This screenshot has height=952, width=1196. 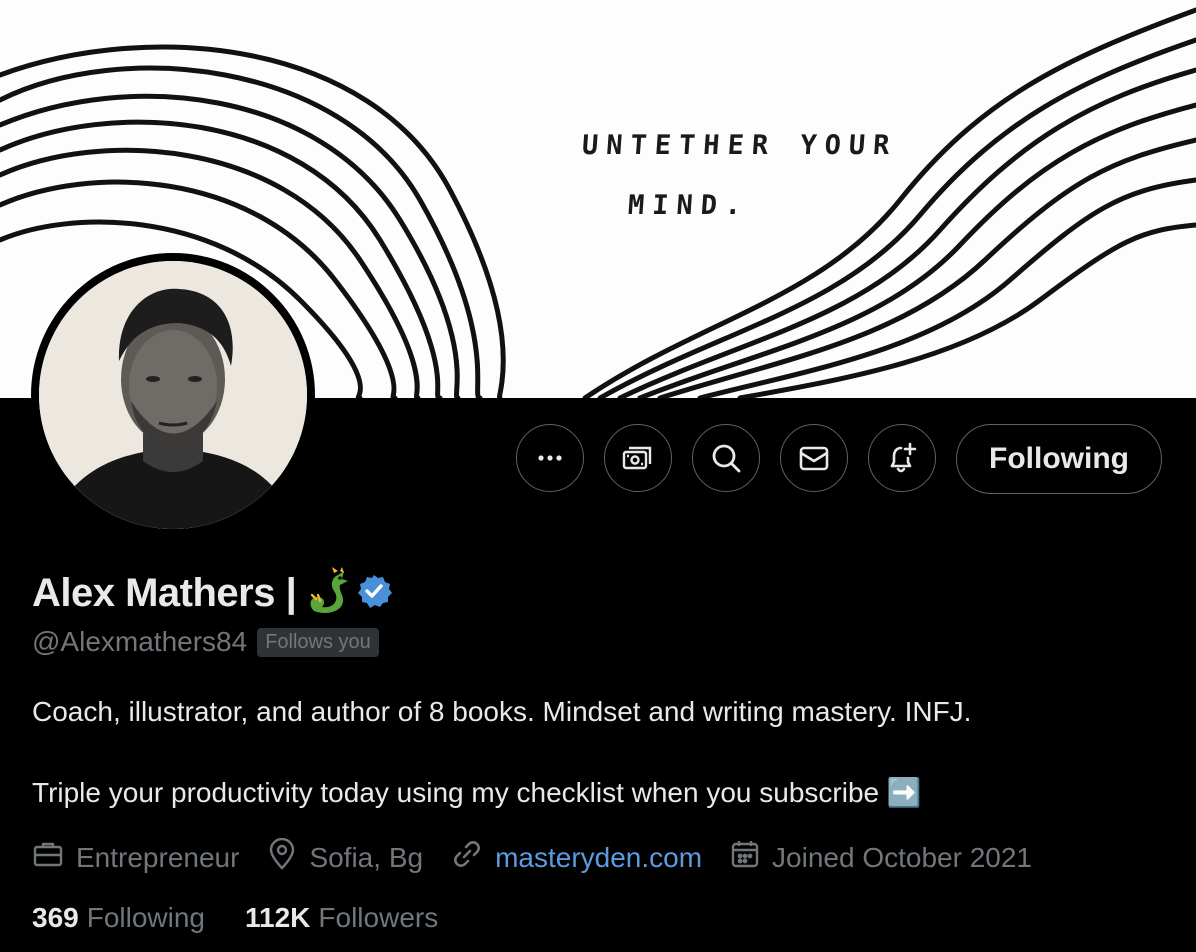 I want to click on meta-website: masteryden.com, so click(x=576, y=857).